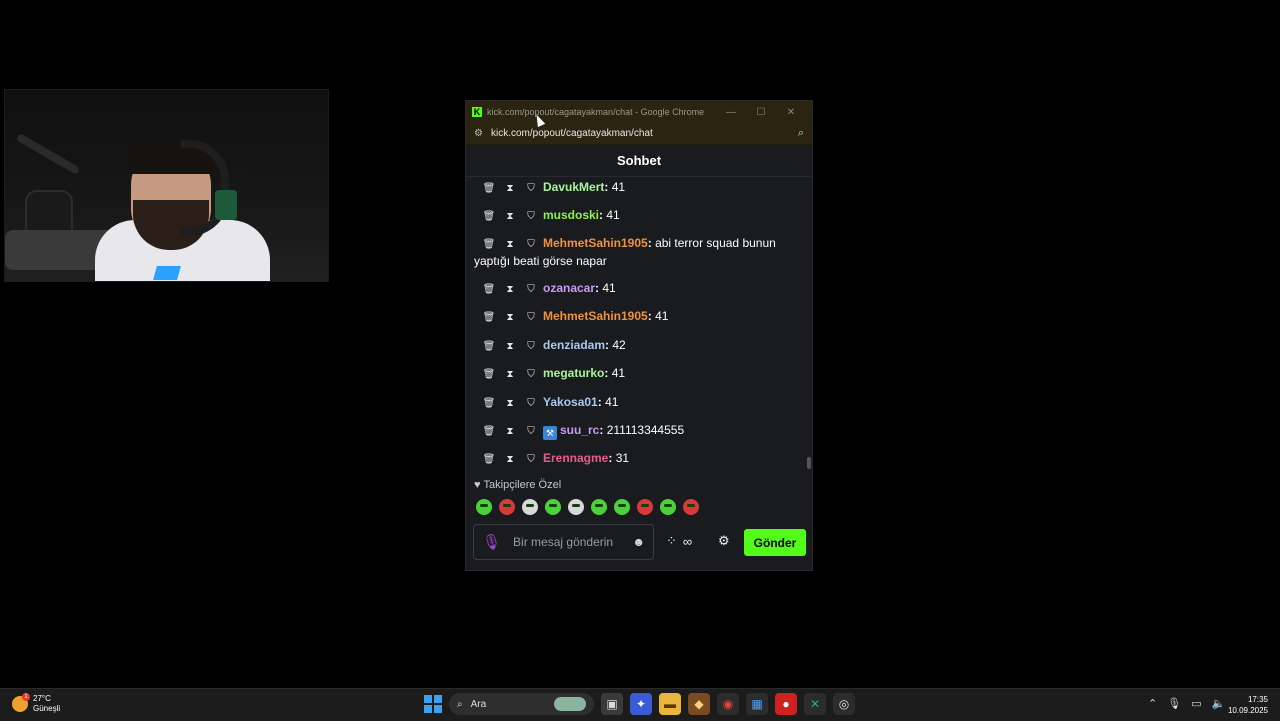 The image size is (1280, 721). Describe the element at coordinates (631, 216) in the screenshot. I see `chat-message: 🗑 ⧗ ⛉ musdoski: 41` at that location.